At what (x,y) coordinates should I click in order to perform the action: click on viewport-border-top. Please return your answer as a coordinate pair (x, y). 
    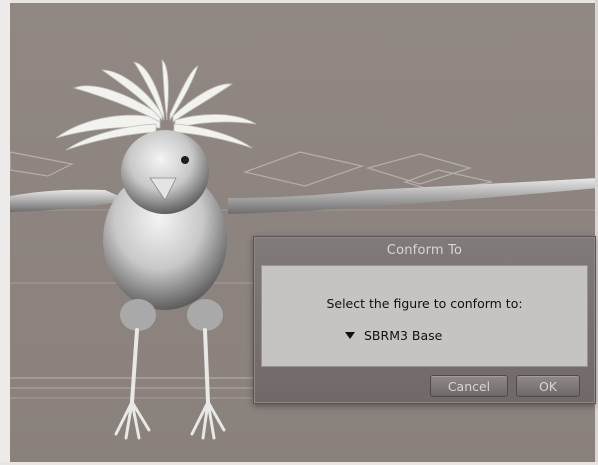
    Looking at the image, I should click on (299, 1).